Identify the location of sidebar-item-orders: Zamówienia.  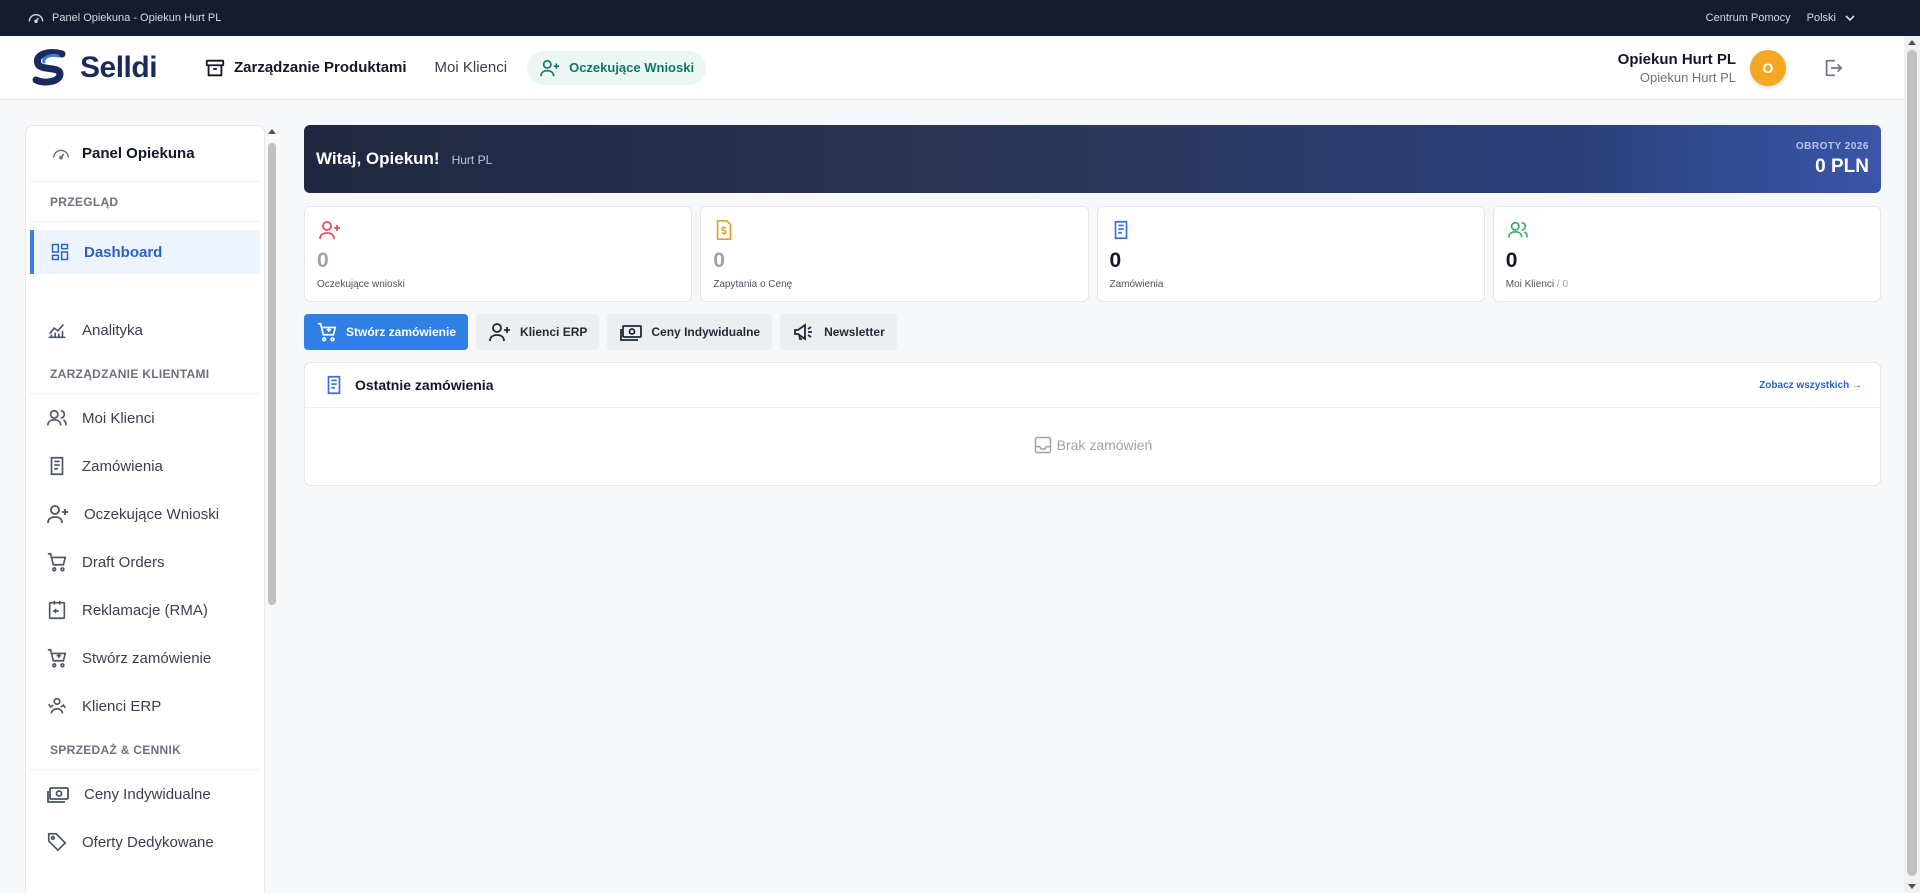
(145, 466).